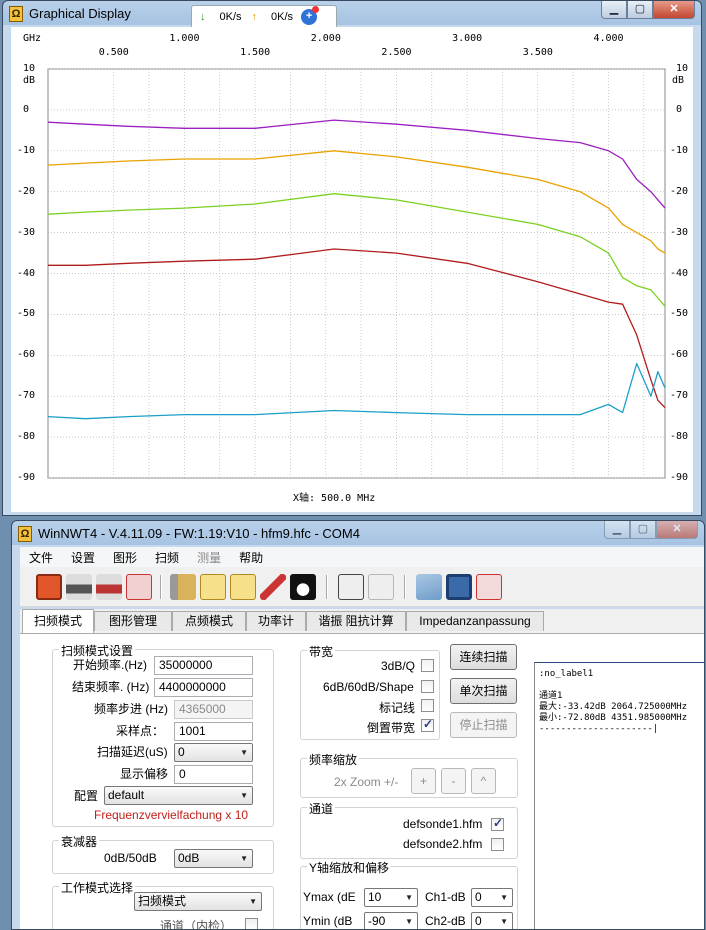 This screenshot has height=930, width=706. I want to click on y-tick-label-left: -70, so click(26, 396).